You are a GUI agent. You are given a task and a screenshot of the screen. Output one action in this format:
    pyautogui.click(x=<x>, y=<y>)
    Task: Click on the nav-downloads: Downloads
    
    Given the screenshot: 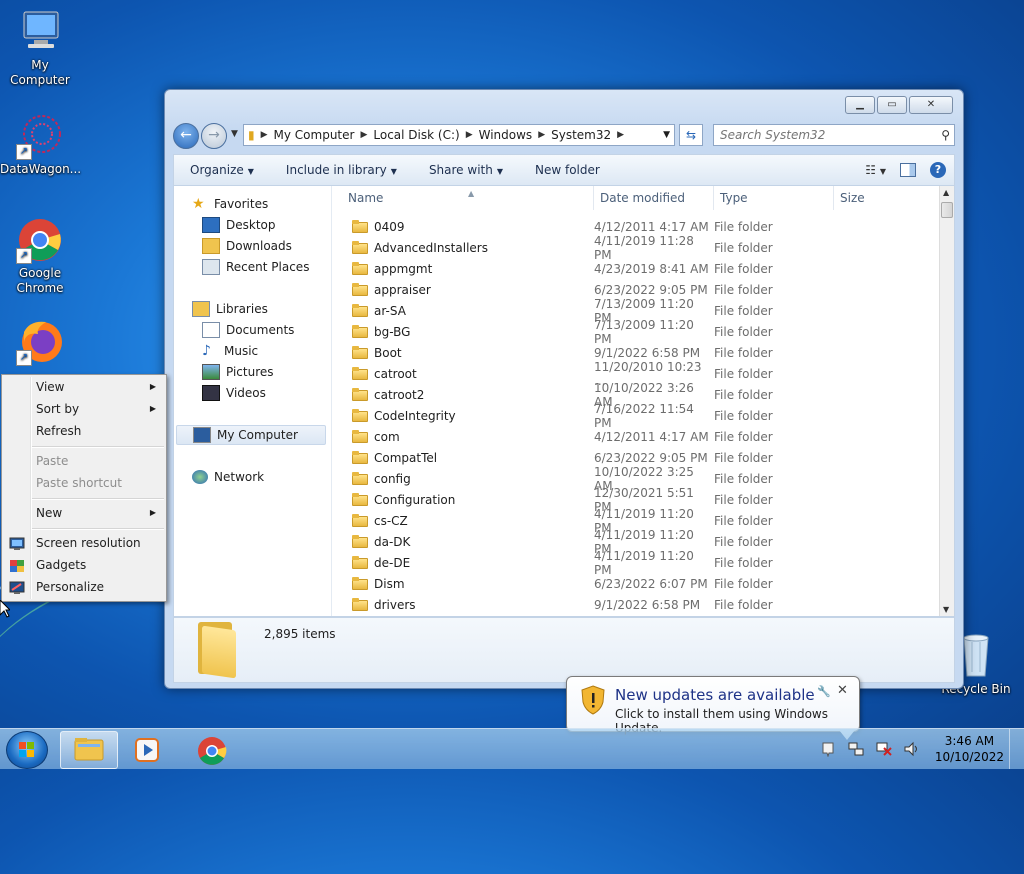 What is the action you would take?
    pyautogui.click(x=247, y=246)
    